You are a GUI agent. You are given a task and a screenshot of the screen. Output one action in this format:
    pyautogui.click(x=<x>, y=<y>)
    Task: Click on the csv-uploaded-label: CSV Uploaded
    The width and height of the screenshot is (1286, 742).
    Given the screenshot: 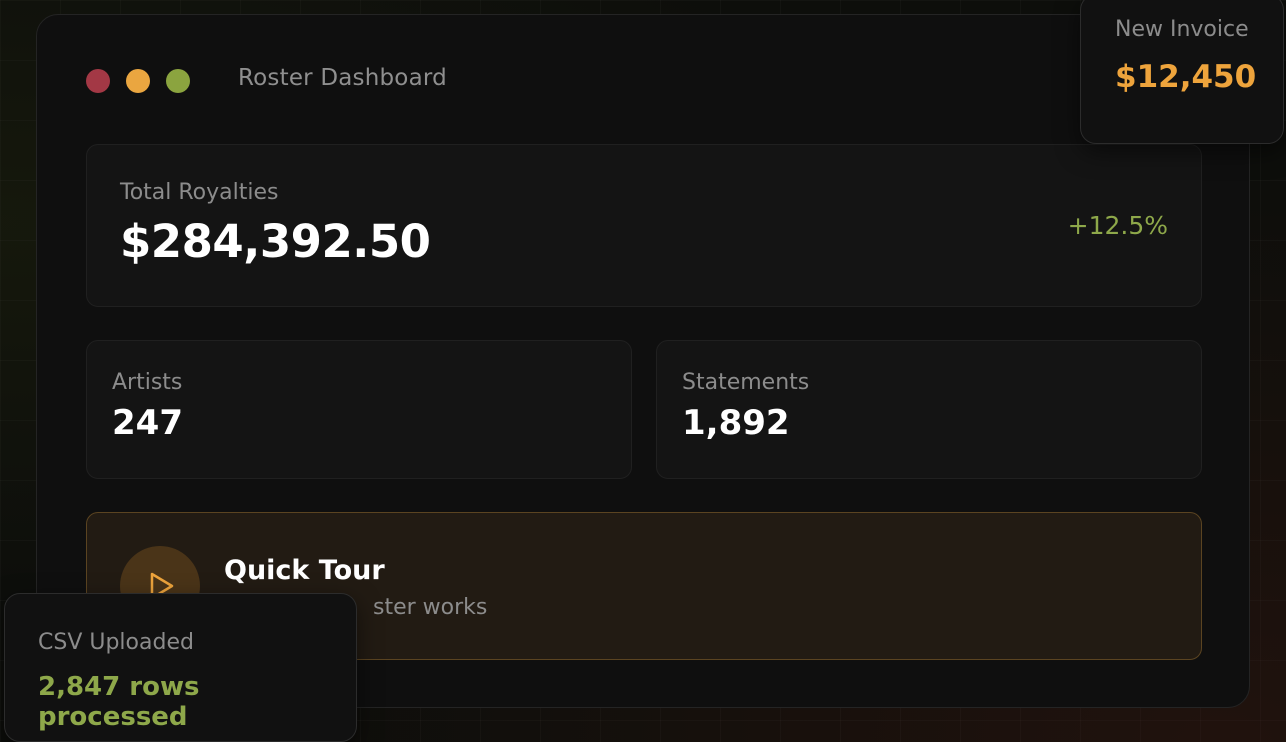 What is the action you would take?
    pyautogui.click(x=116, y=642)
    